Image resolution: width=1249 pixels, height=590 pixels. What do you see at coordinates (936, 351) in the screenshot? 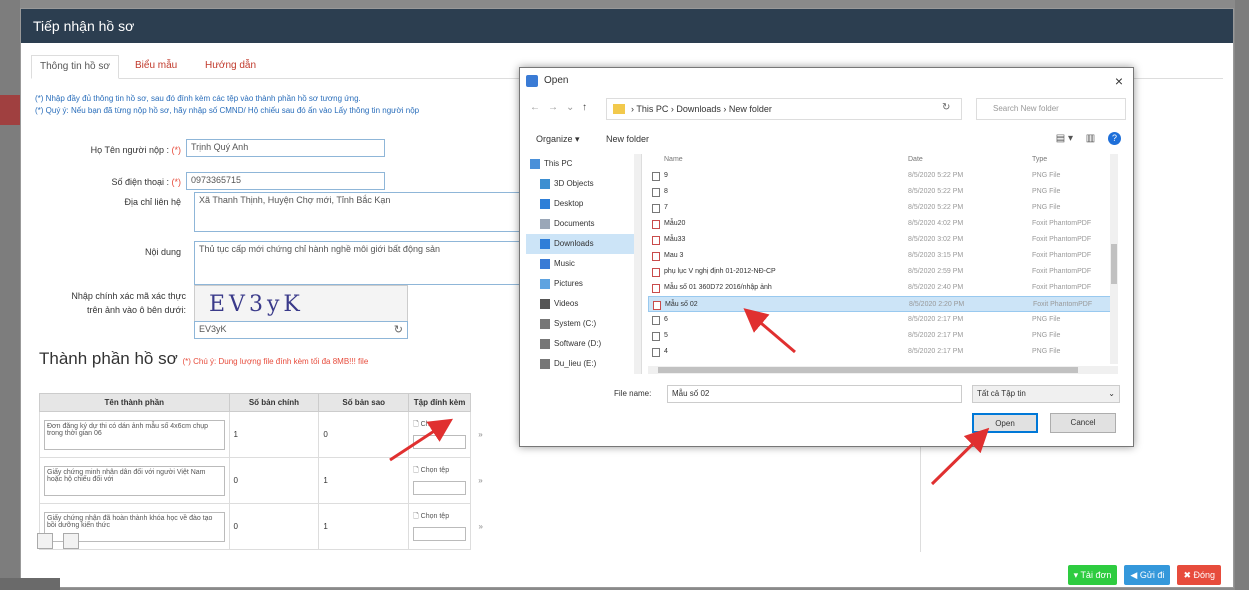
I see `file-date: 8/5/2020 2:17 PM` at bounding box center [936, 351].